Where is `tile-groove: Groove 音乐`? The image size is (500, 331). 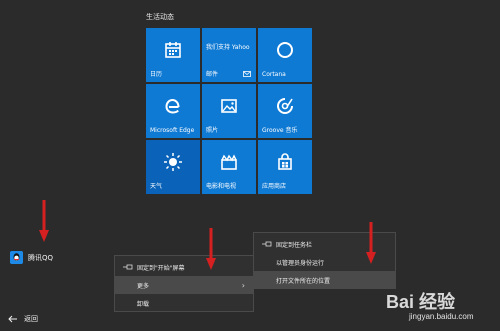 tile-groove: Groove 音乐 is located at coordinates (285, 111).